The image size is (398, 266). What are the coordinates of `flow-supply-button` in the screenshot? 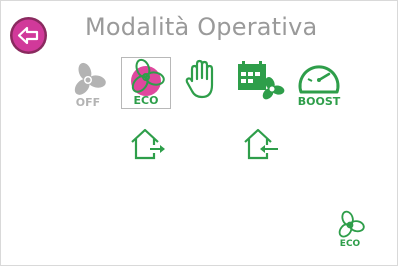 It's located at (261, 144).